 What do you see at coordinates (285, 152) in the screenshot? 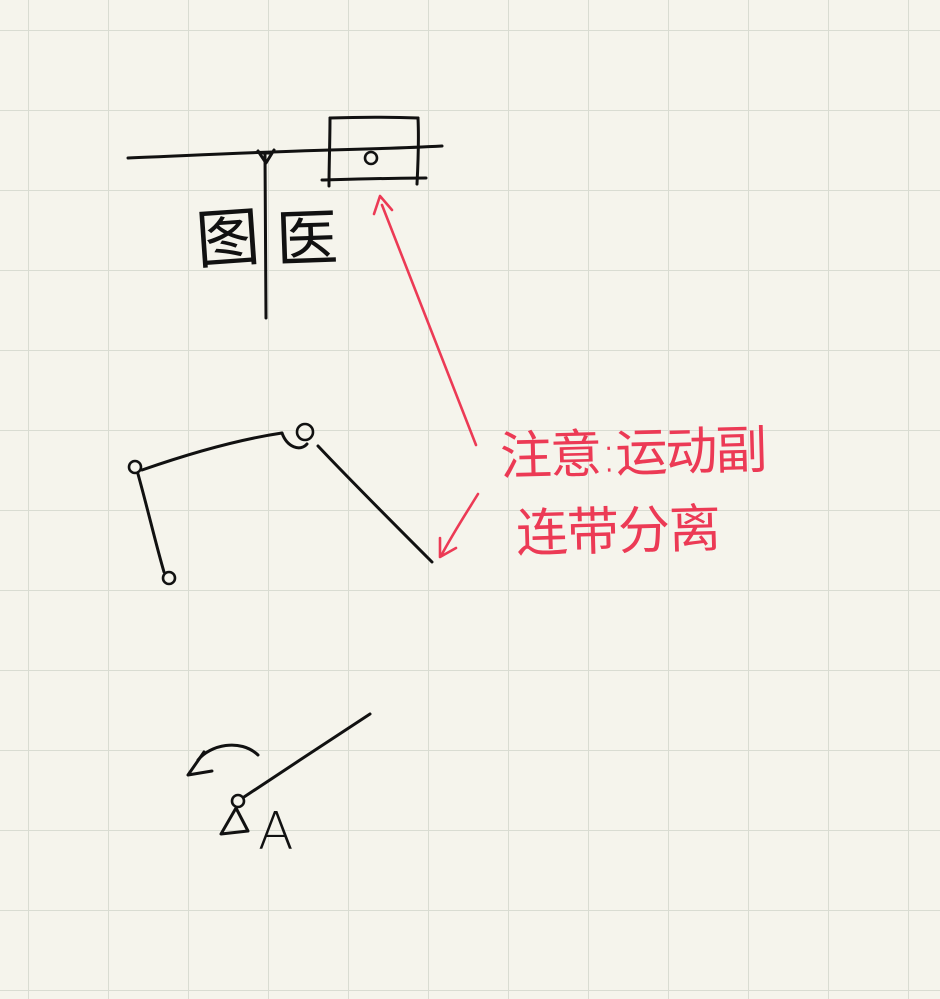
I see `horizontal-guide-bar` at bounding box center [285, 152].